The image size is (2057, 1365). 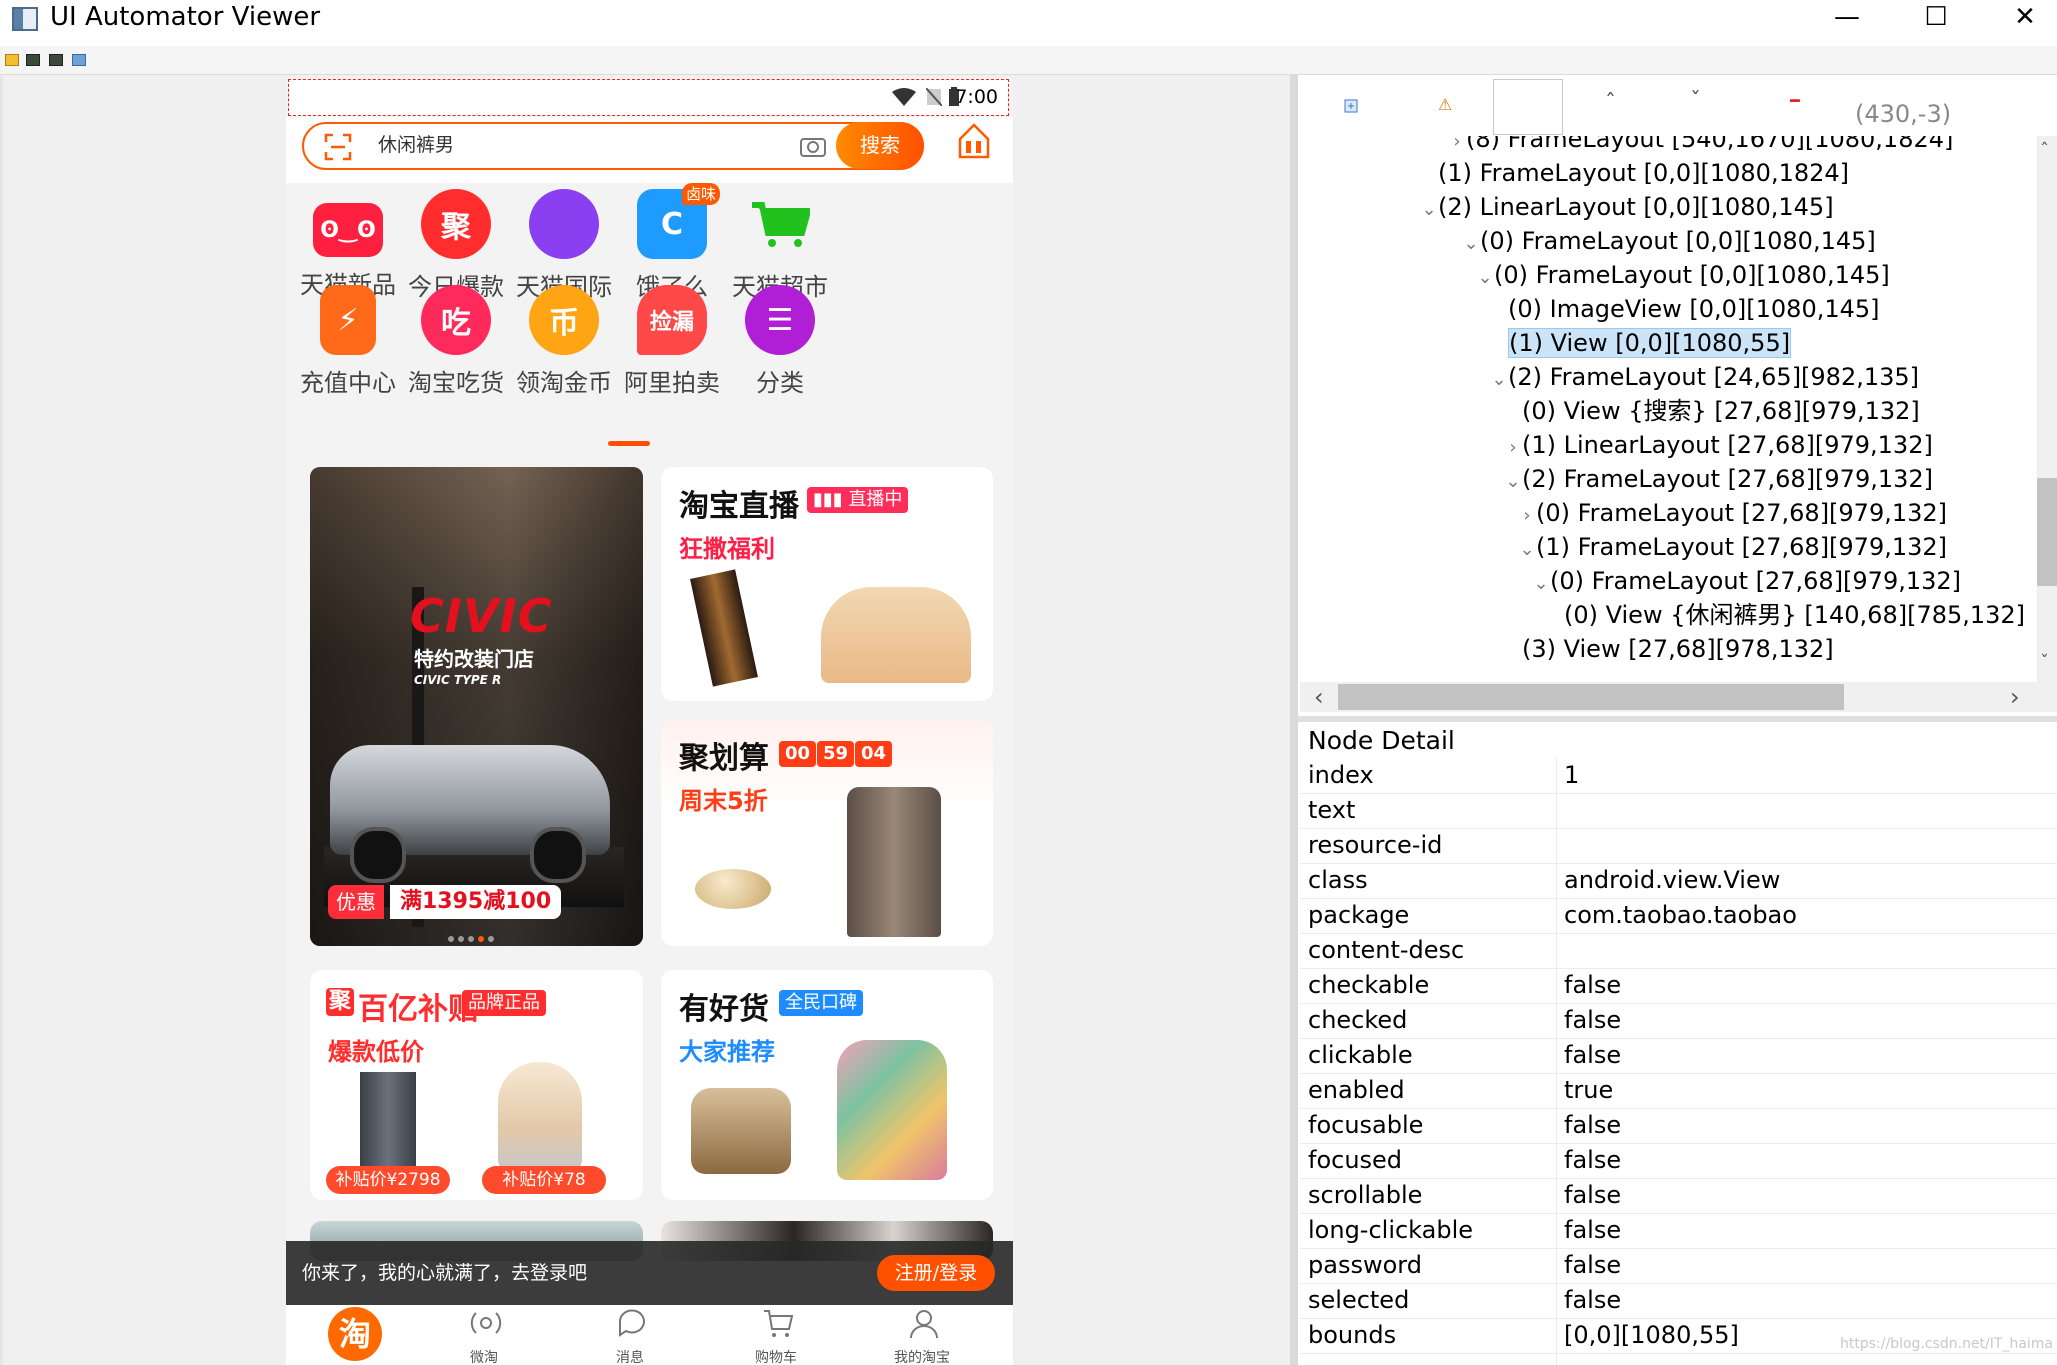 What do you see at coordinates (1795, 100) in the screenshot?
I see `clear-icon: ━` at bounding box center [1795, 100].